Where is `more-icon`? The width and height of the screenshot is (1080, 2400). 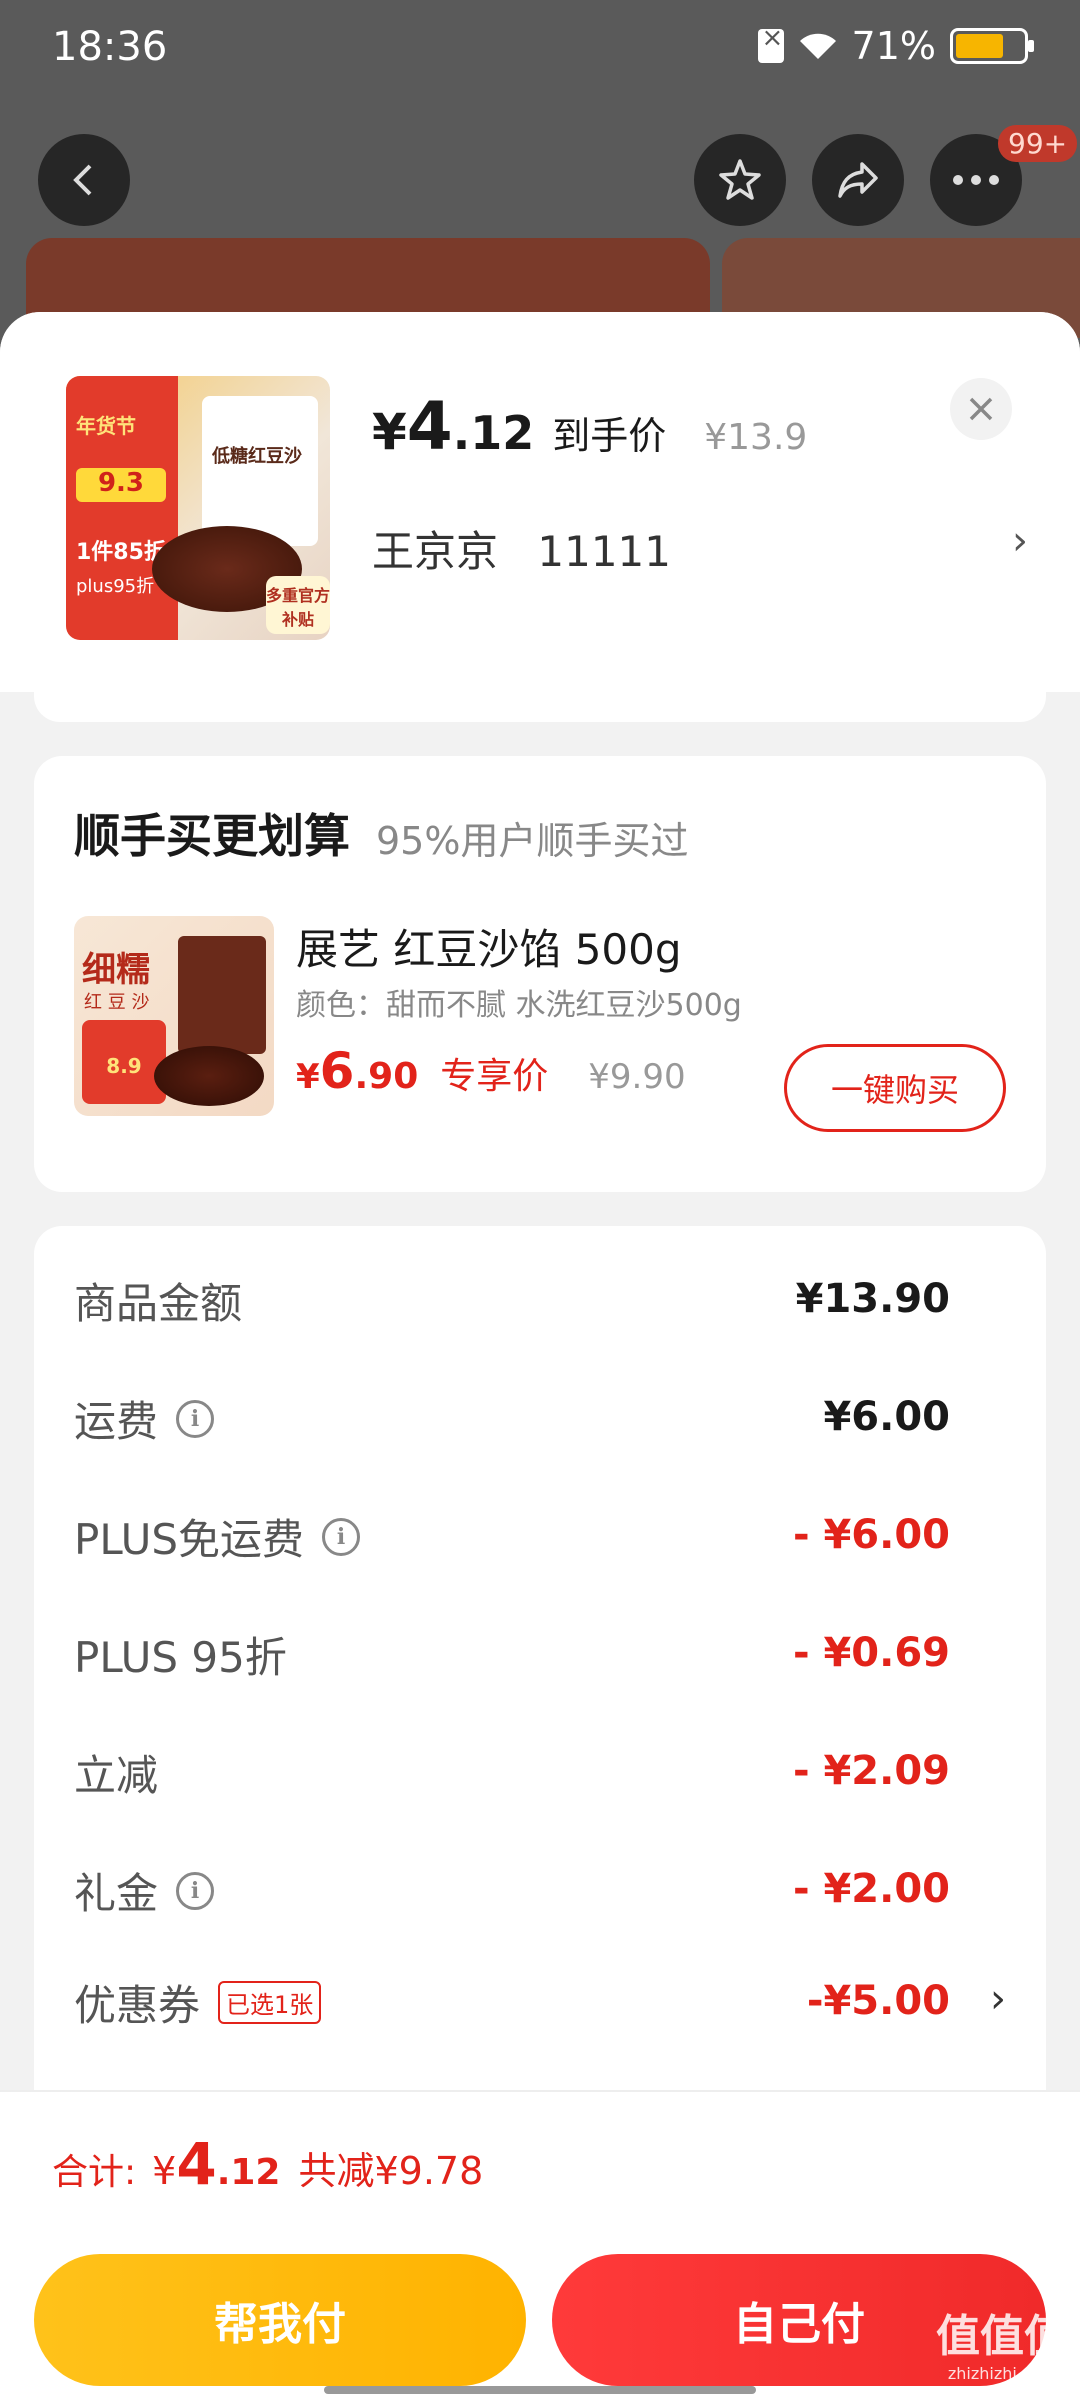 more-icon is located at coordinates (976, 180).